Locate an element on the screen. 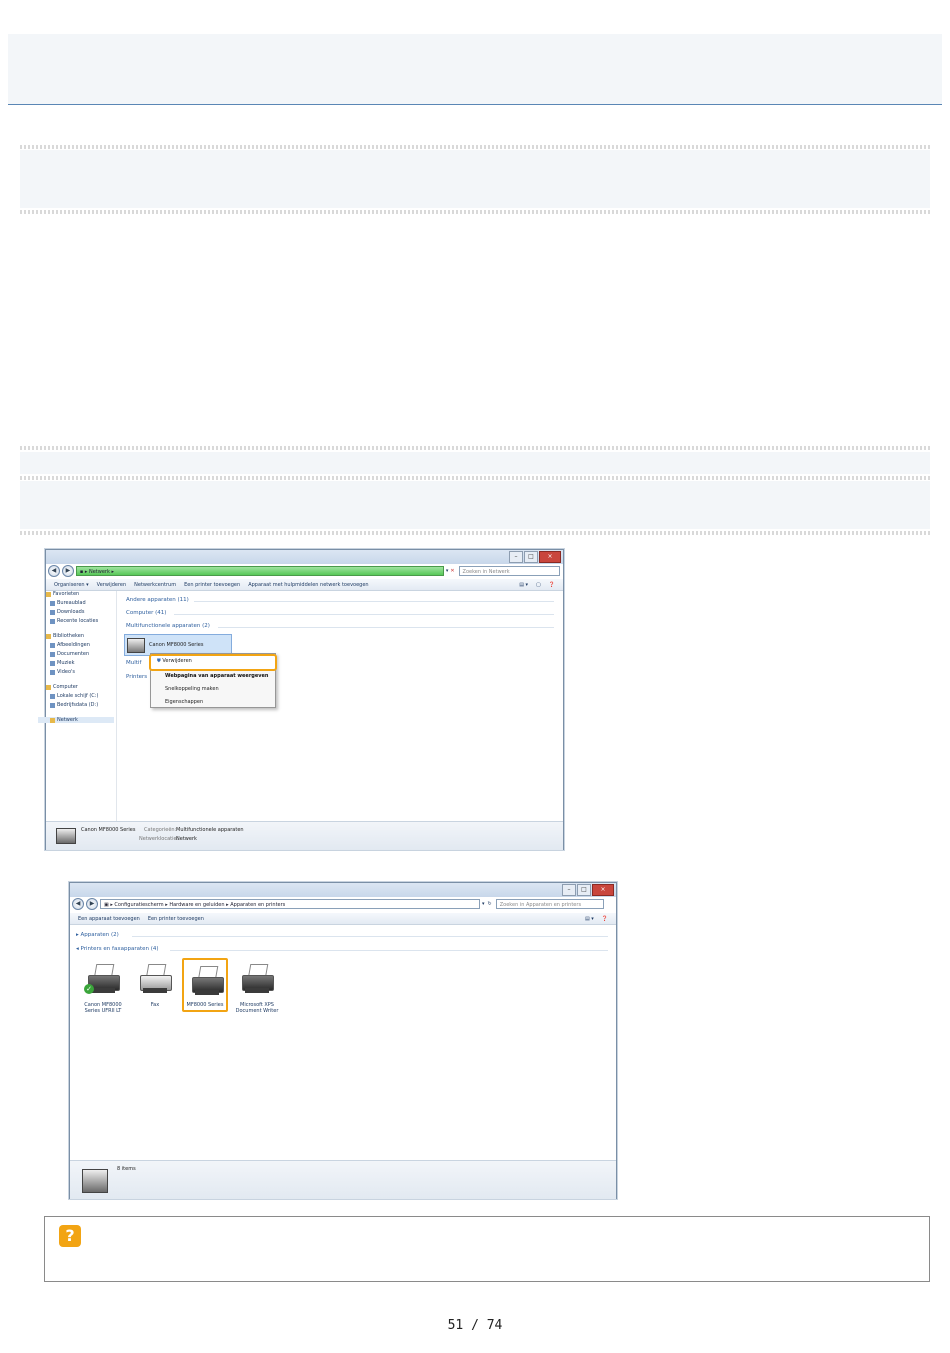 Image resolution: width=950 pixels, height=1353 pixels. menu-item-delete: ⛊ Verwijderen is located at coordinates (174, 661).